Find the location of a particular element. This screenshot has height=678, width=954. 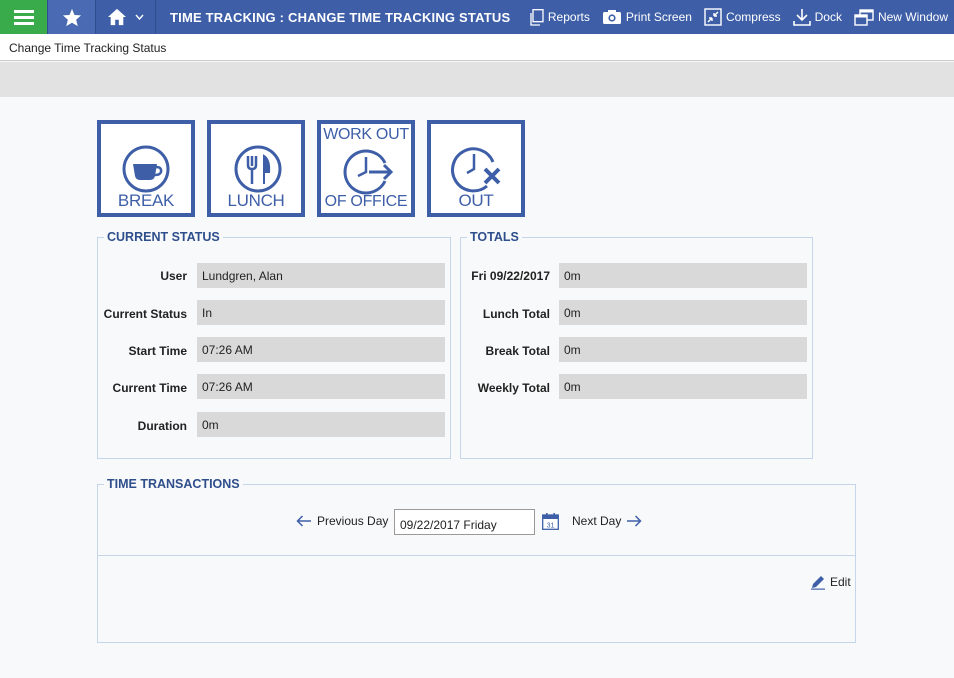

arrow-right-icon is located at coordinates (634, 521).